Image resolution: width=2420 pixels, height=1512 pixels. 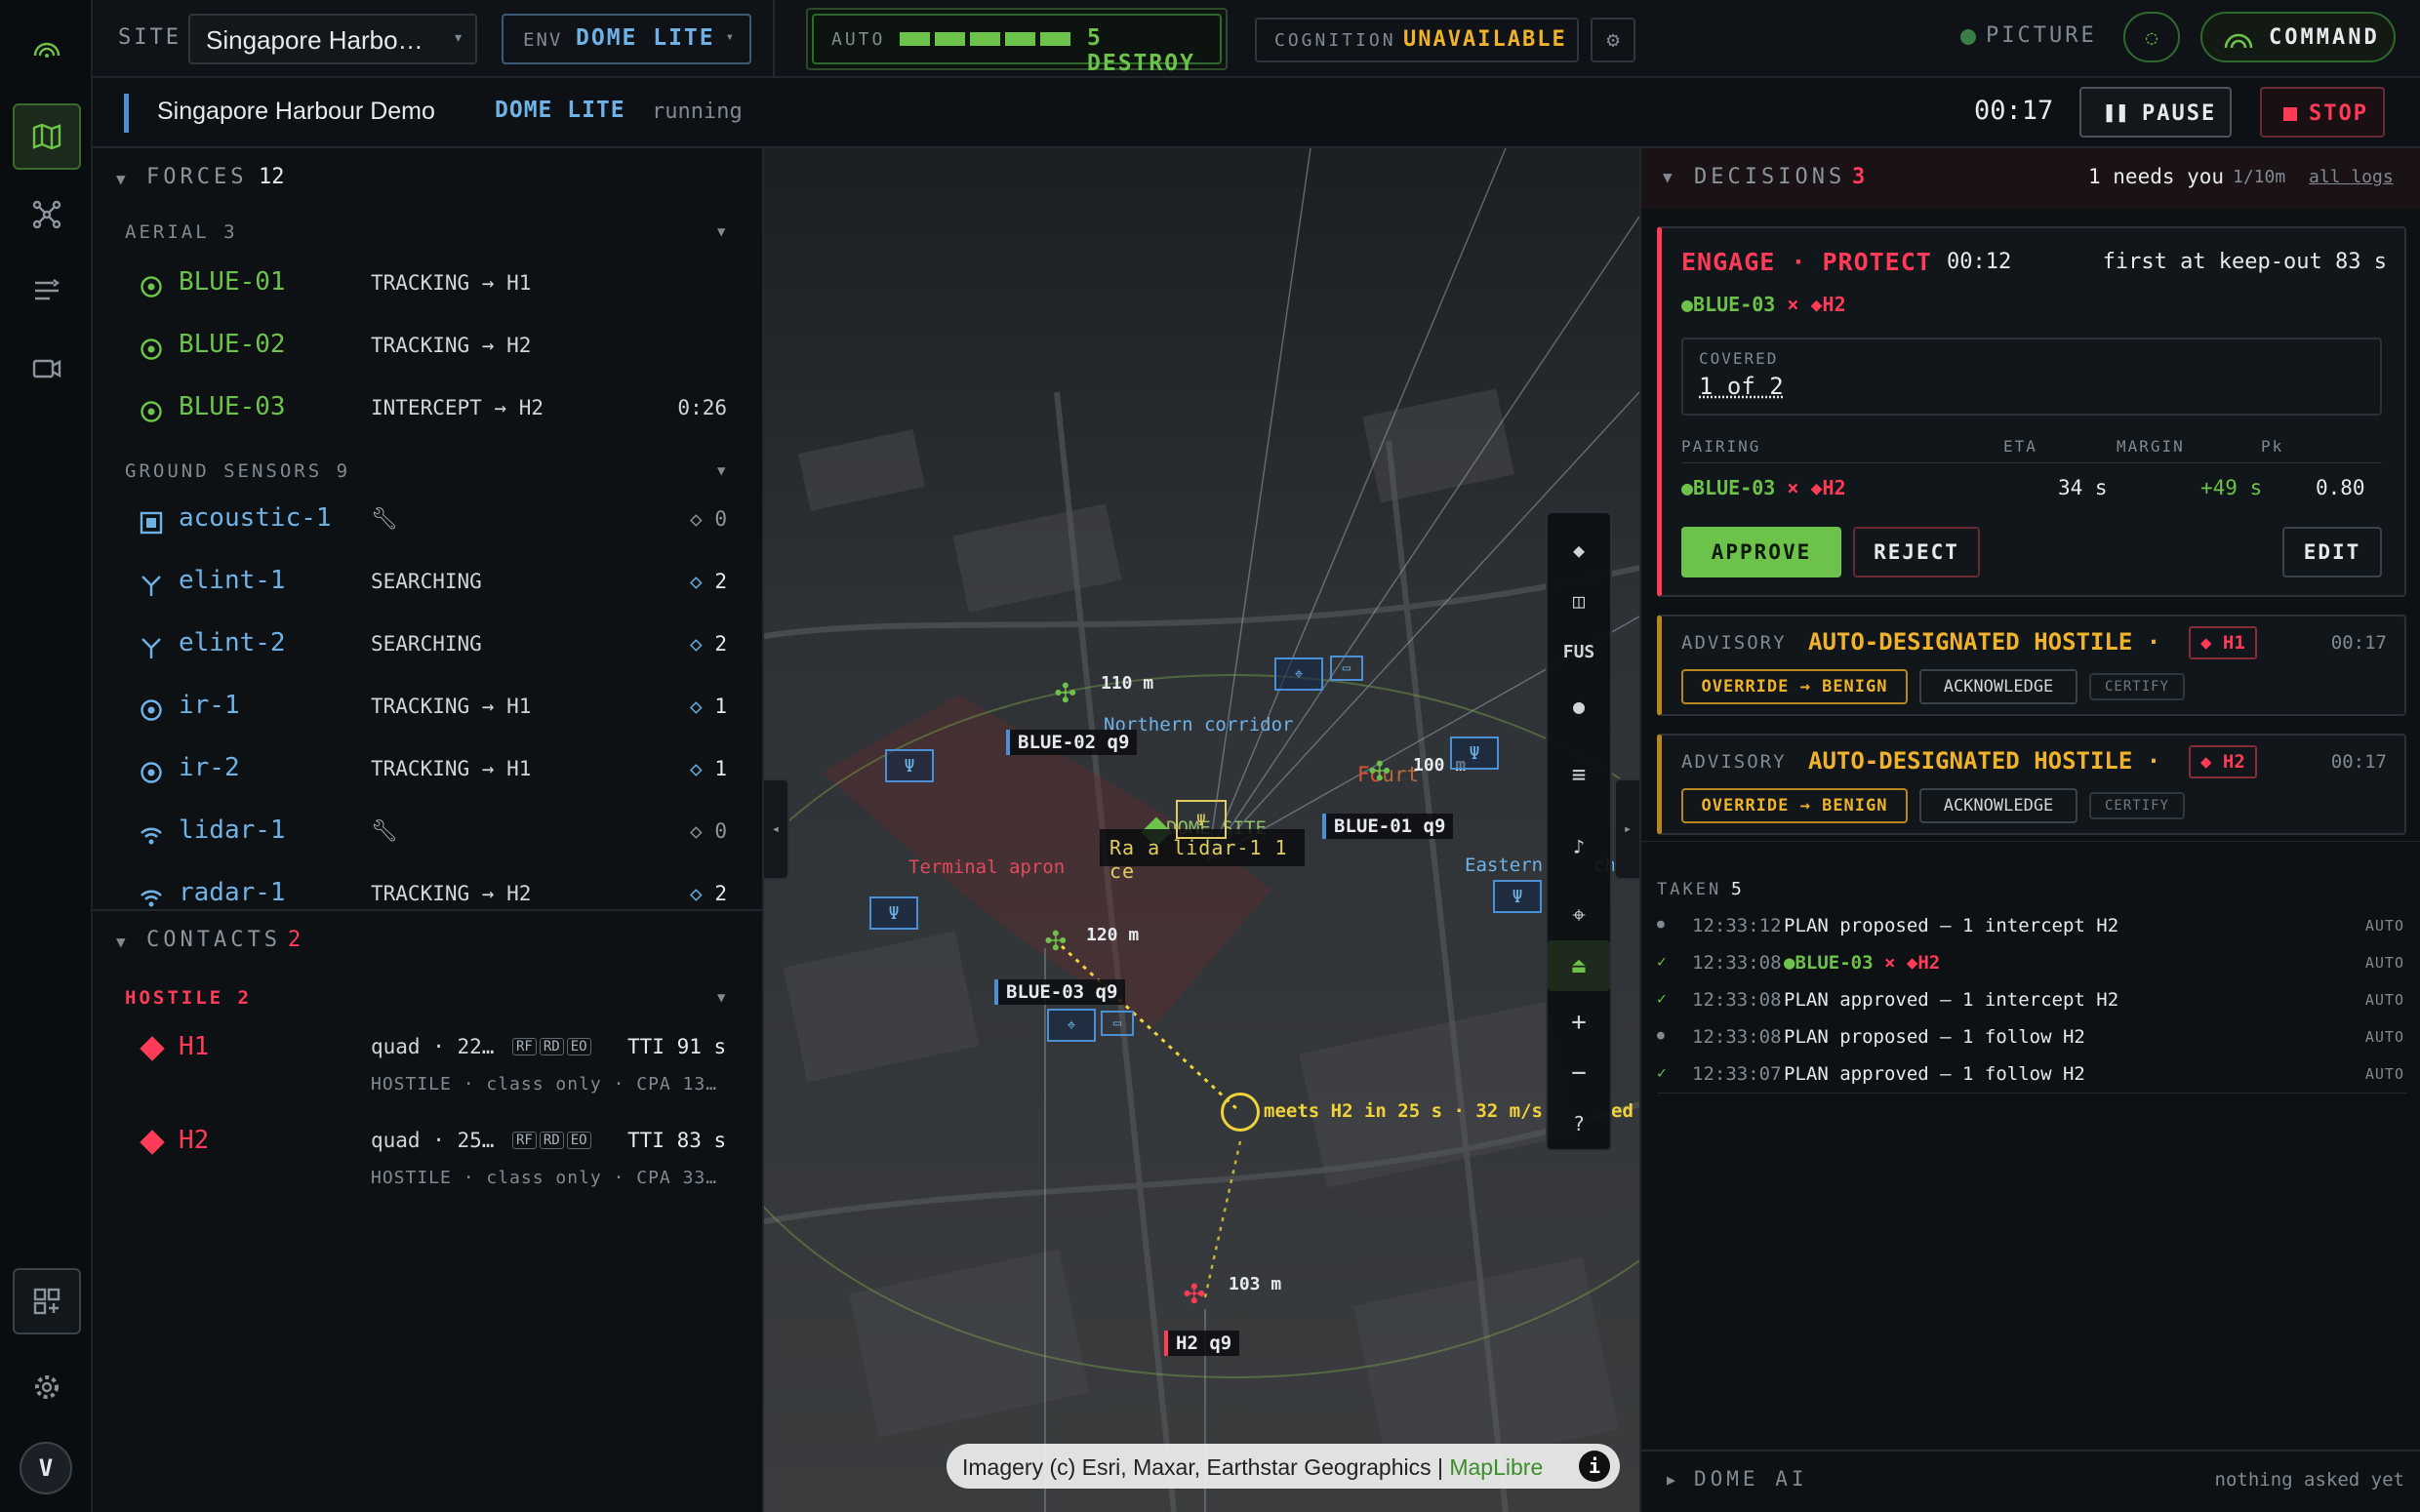 I want to click on dome-logo-icon, so click(x=47, y=51).